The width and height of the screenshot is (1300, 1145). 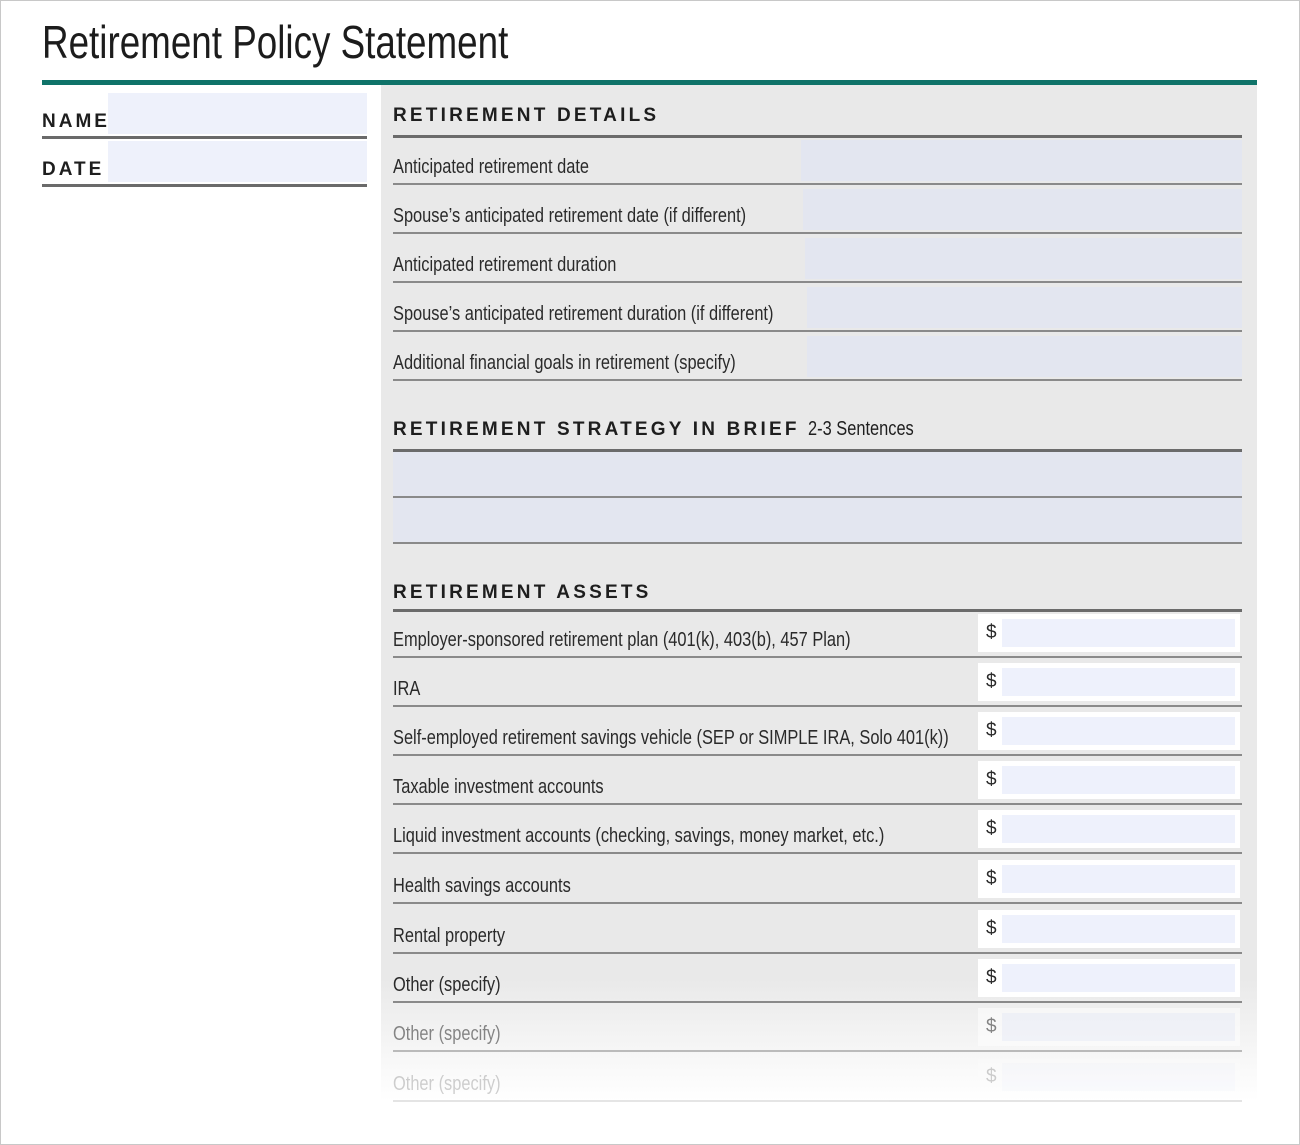 I want to click on retirement-strategy-title: RETIREMENT STRATEGY IN BRIEF, so click(x=596, y=429).